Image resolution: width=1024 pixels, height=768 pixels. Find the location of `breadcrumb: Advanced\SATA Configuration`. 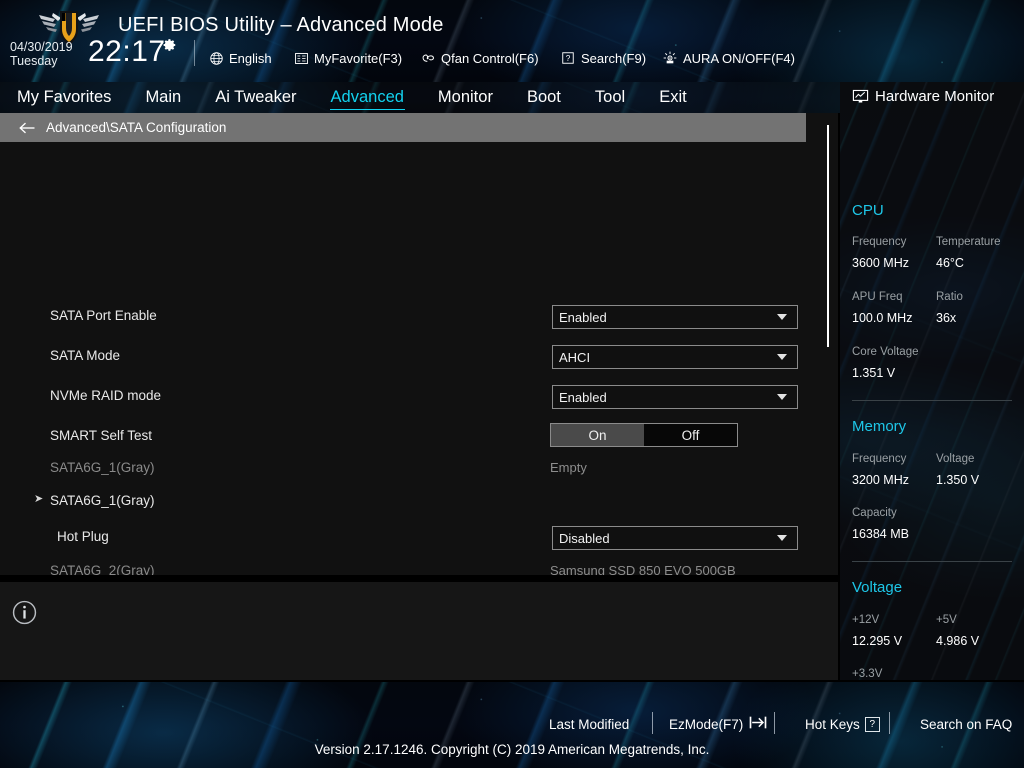

breadcrumb: Advanced\SATA Configuration is located at coordinates (403, 127).